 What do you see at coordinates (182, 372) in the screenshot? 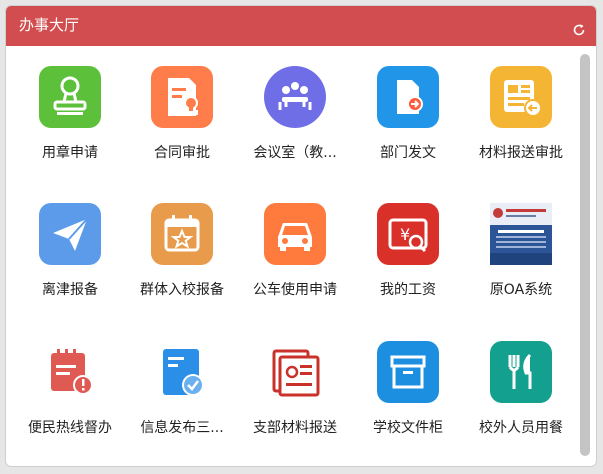
I see `document-check-icon` at bounding box center [182, 372].